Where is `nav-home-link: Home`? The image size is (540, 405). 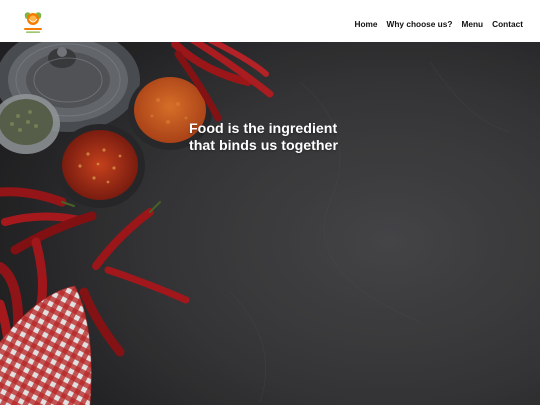
nav-home-link: Home is located at coordinates (365, 24).